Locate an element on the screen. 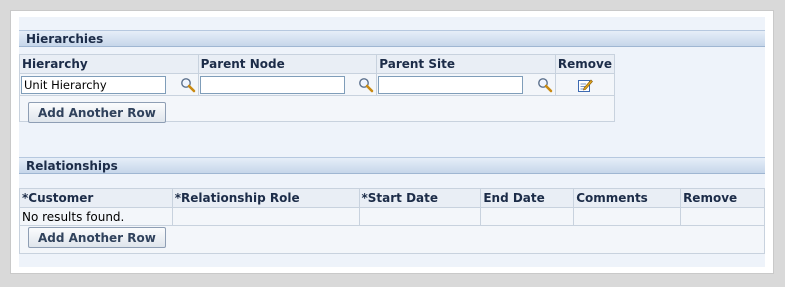 This screenshot has height=287, width=785. table-row is located at coordinates (317, 84).